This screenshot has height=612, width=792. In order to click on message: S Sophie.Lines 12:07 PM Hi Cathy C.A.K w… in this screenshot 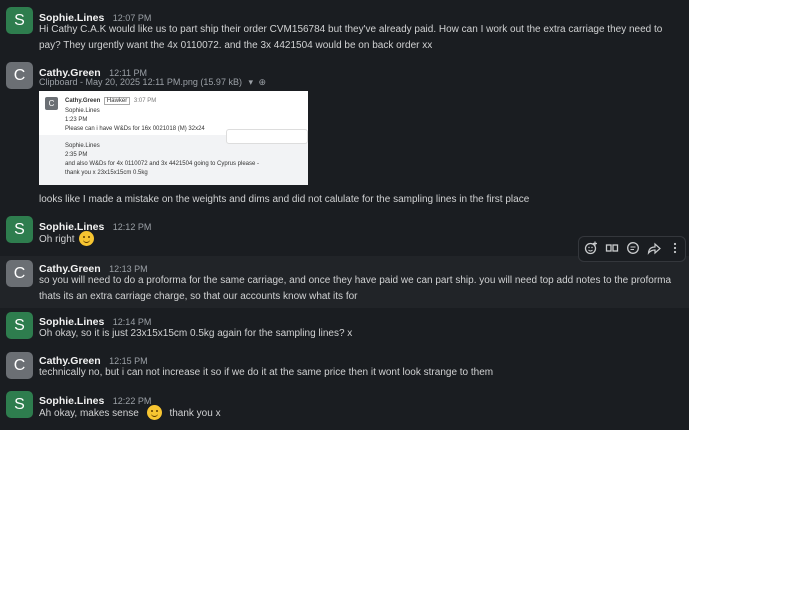, I will do `click(344, 29)`.